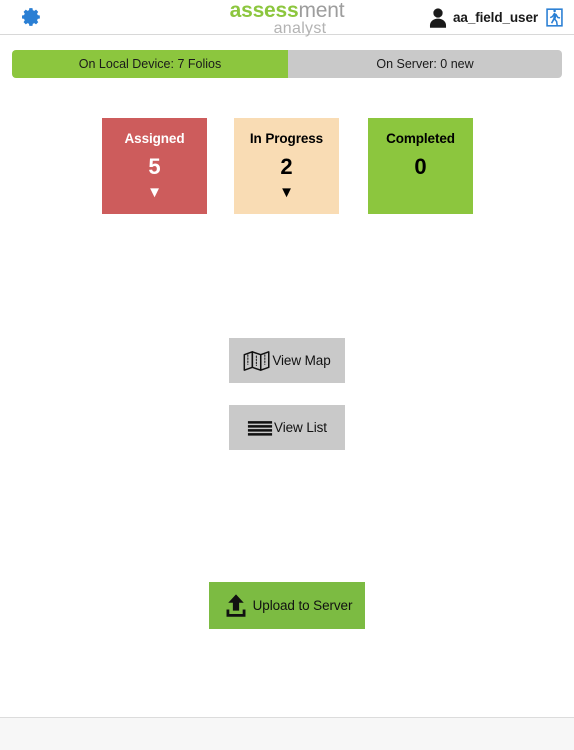 The height and width of the screenshot is (750, 574). I want to click on upload-to-server-button: Upload to Server, so click(287, 605).